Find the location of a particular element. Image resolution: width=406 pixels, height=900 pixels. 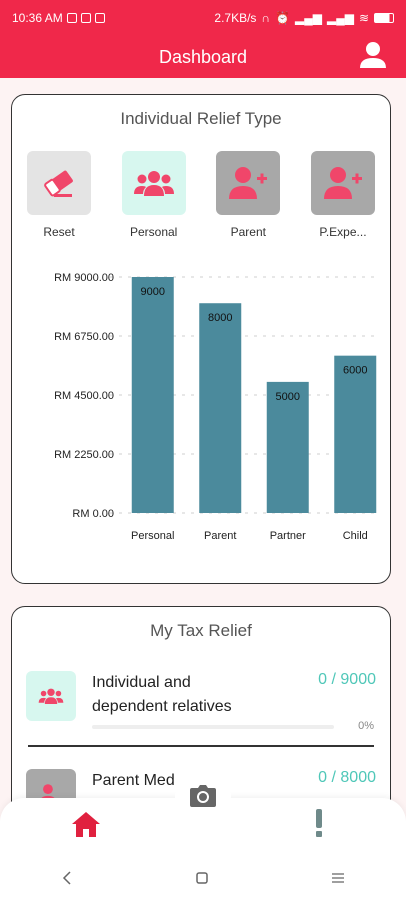

relief-type-parent: Parent is located at coordinates (248, 195).